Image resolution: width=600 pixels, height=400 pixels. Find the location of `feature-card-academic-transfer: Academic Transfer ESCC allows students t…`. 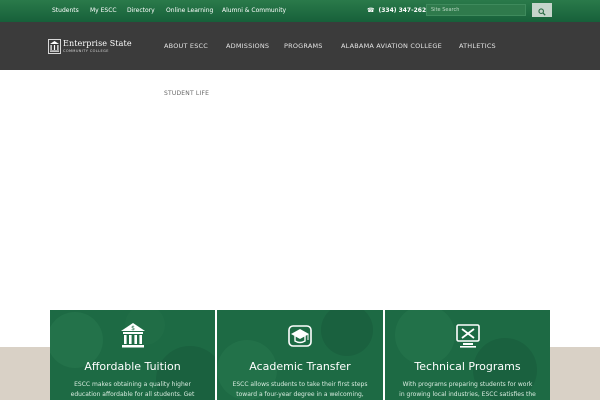

feature-card-academic-transfer: Academic Transfer ESCC allows students t… is located at coordinates (300, 355).